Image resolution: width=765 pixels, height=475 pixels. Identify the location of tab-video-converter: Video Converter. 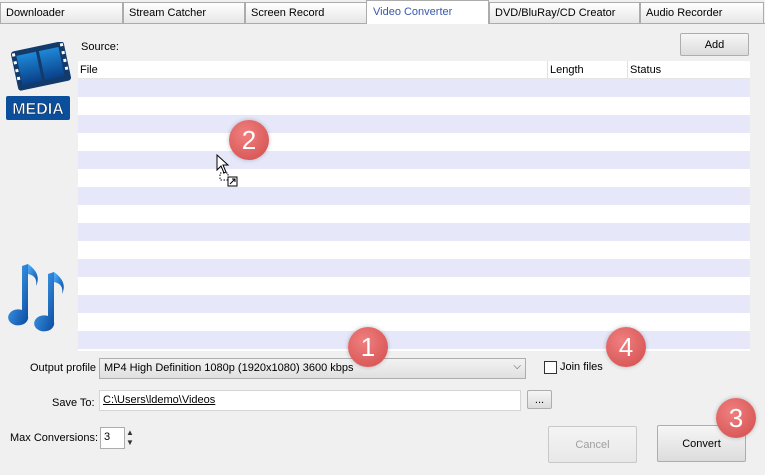
(427, 12).